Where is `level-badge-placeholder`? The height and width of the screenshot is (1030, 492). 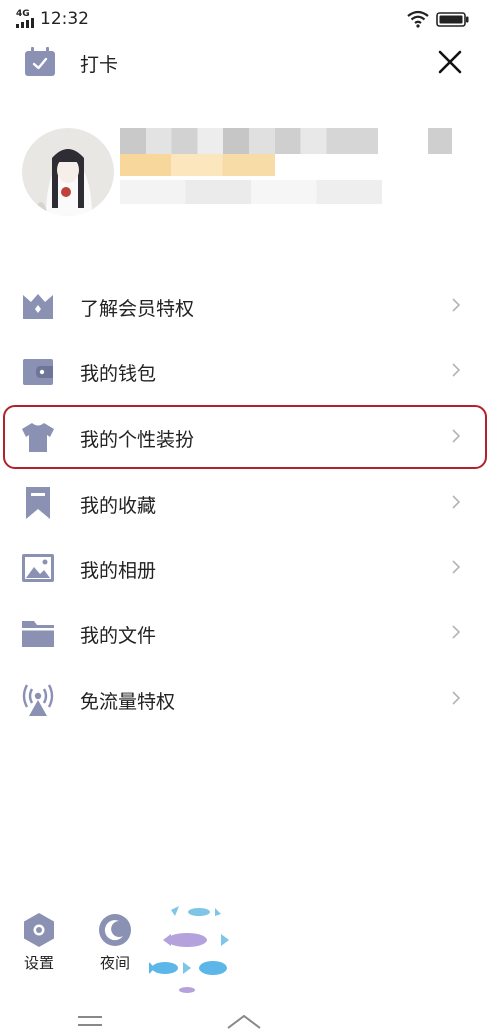 level-badge-placeholder is located at coordinates (197, 165).